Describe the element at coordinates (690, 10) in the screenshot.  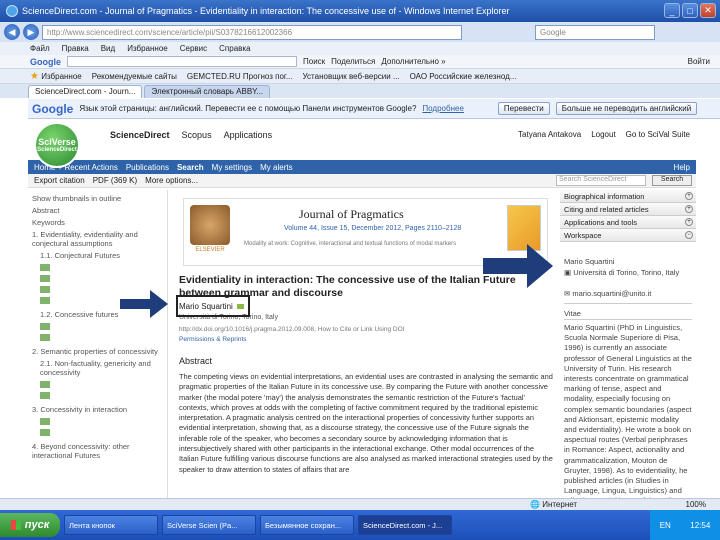
I see `maximize-button: □` at that location.